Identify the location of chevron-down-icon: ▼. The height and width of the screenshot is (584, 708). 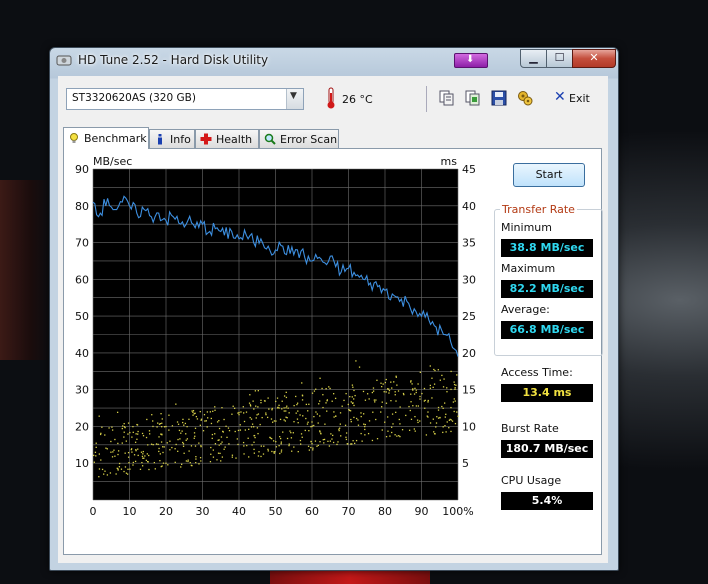
(294, 99).